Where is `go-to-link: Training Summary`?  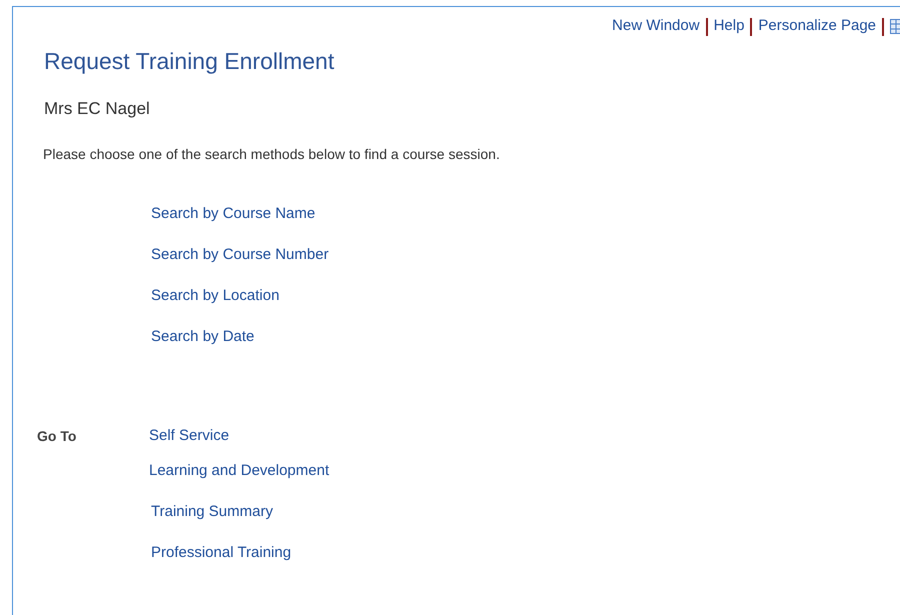 go-to-link: Training Summary is located at coordinates (212, 512).